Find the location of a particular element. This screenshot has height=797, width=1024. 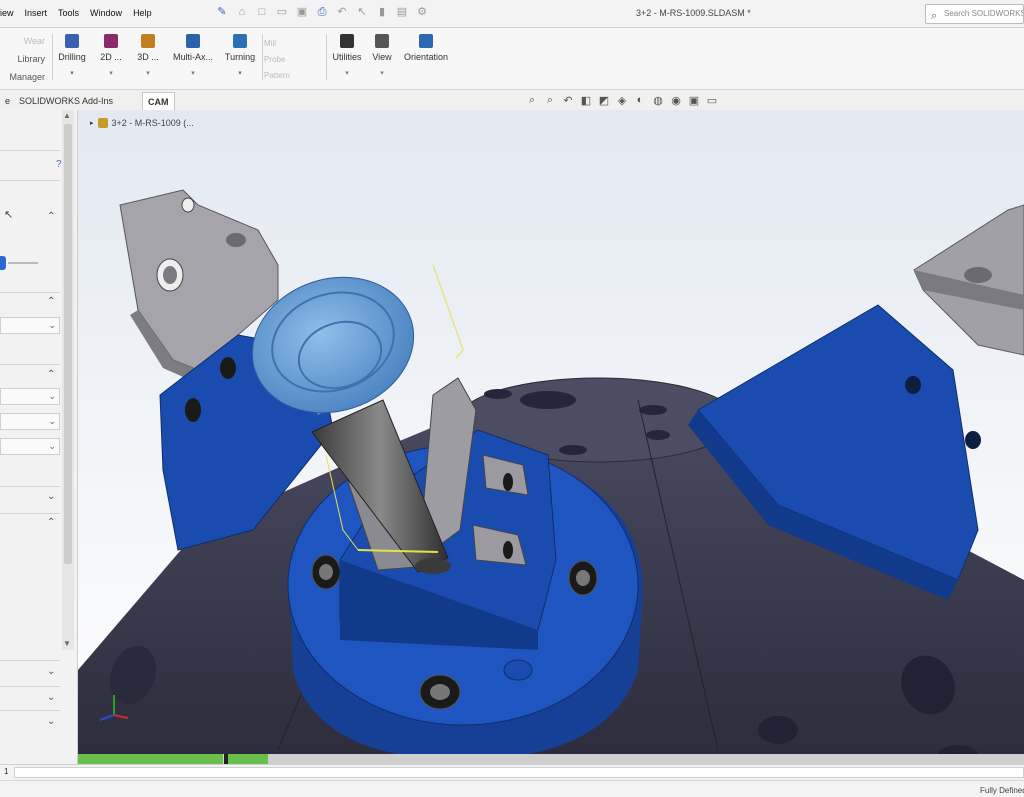

help-icon: ? is located at coordinates (59, 164).